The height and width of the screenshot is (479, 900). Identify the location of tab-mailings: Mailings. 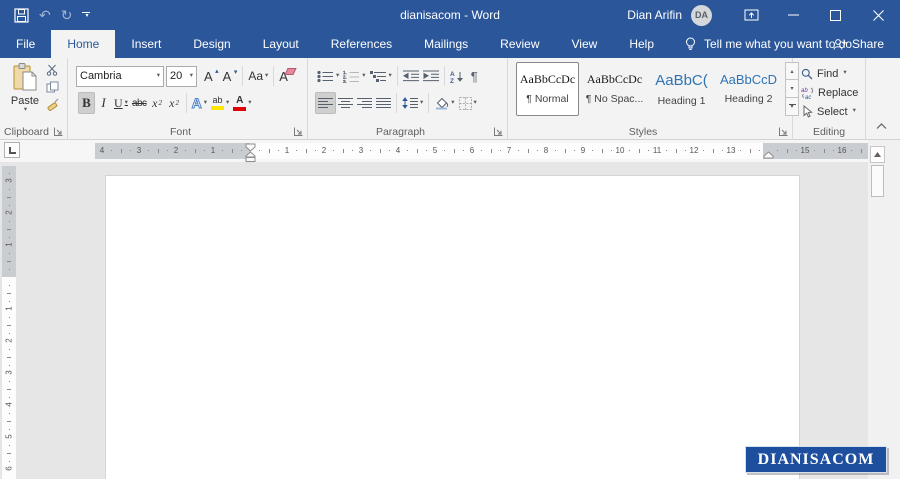
(446, 44).